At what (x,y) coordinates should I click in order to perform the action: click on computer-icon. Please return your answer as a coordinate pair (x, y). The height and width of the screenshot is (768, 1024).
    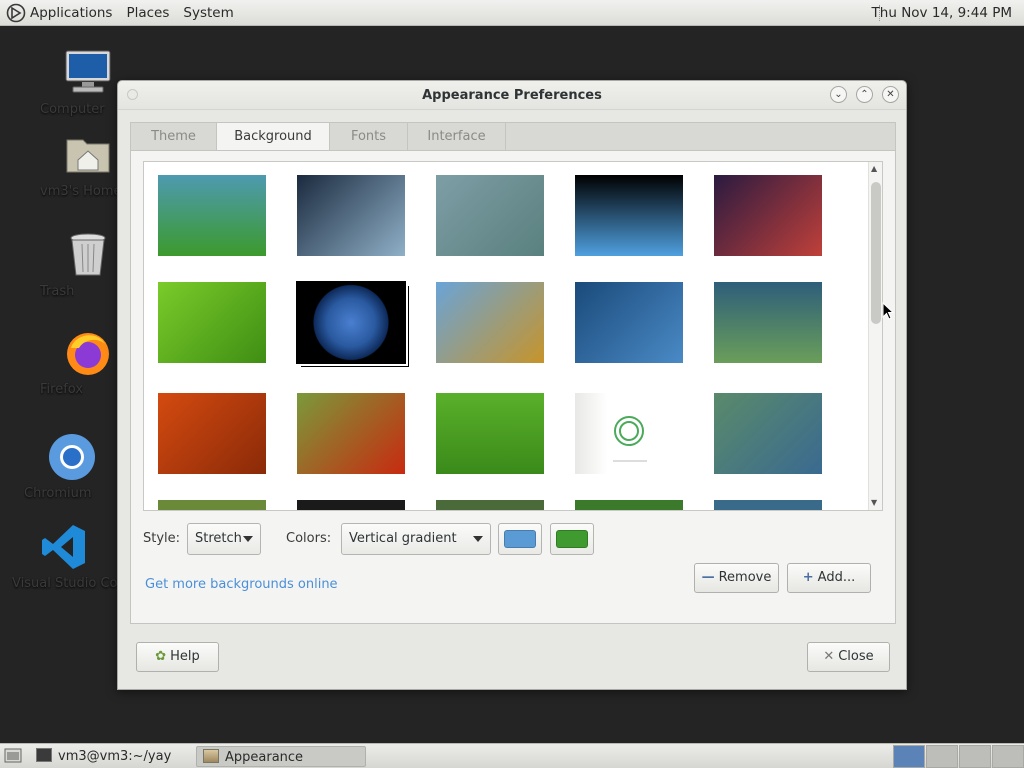
    Looking at the image, I should click on (88, 71).